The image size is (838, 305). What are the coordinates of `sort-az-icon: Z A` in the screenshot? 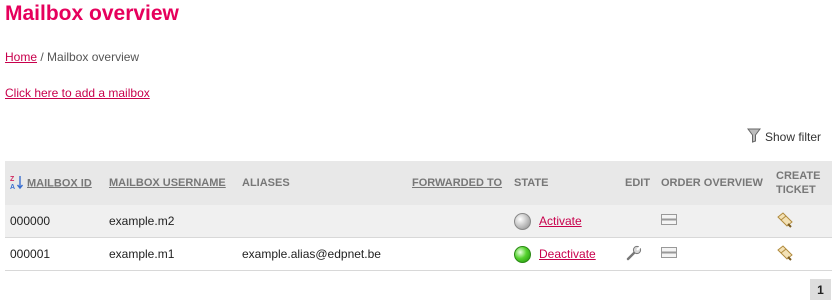 It's located at (17, 183).